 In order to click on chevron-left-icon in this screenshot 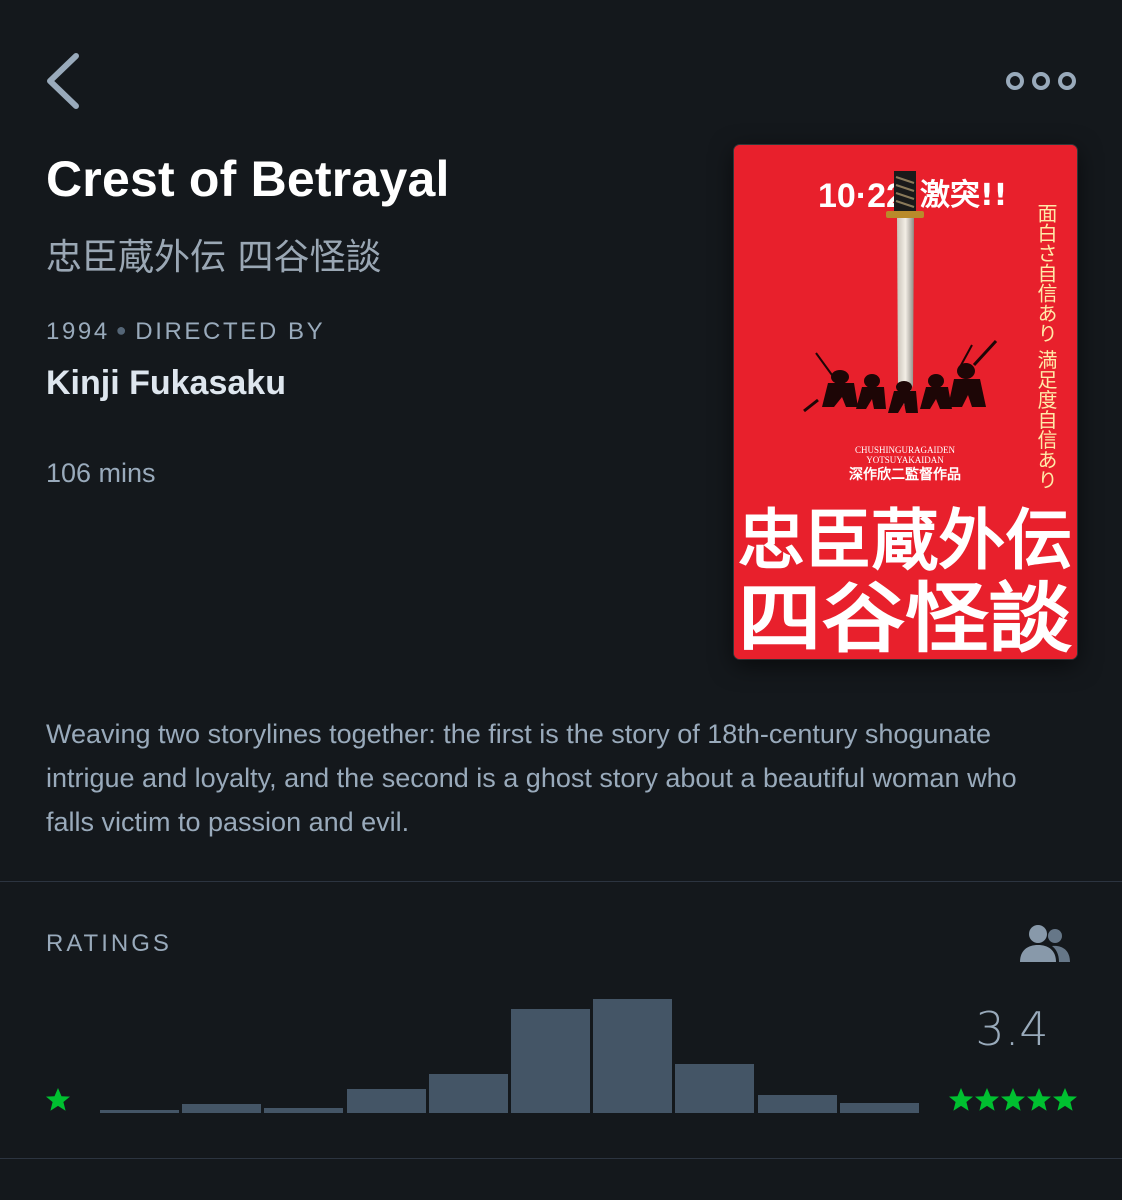, I will do `click(63, 81)`.